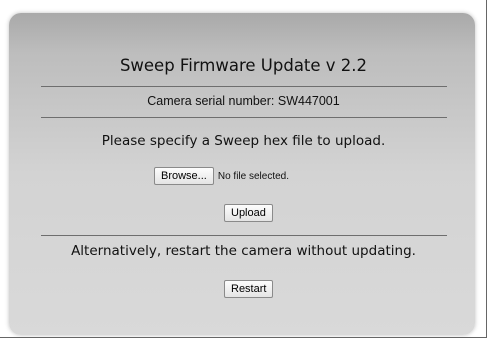  I want to click on restart-button: Restart, so click(249, 289).